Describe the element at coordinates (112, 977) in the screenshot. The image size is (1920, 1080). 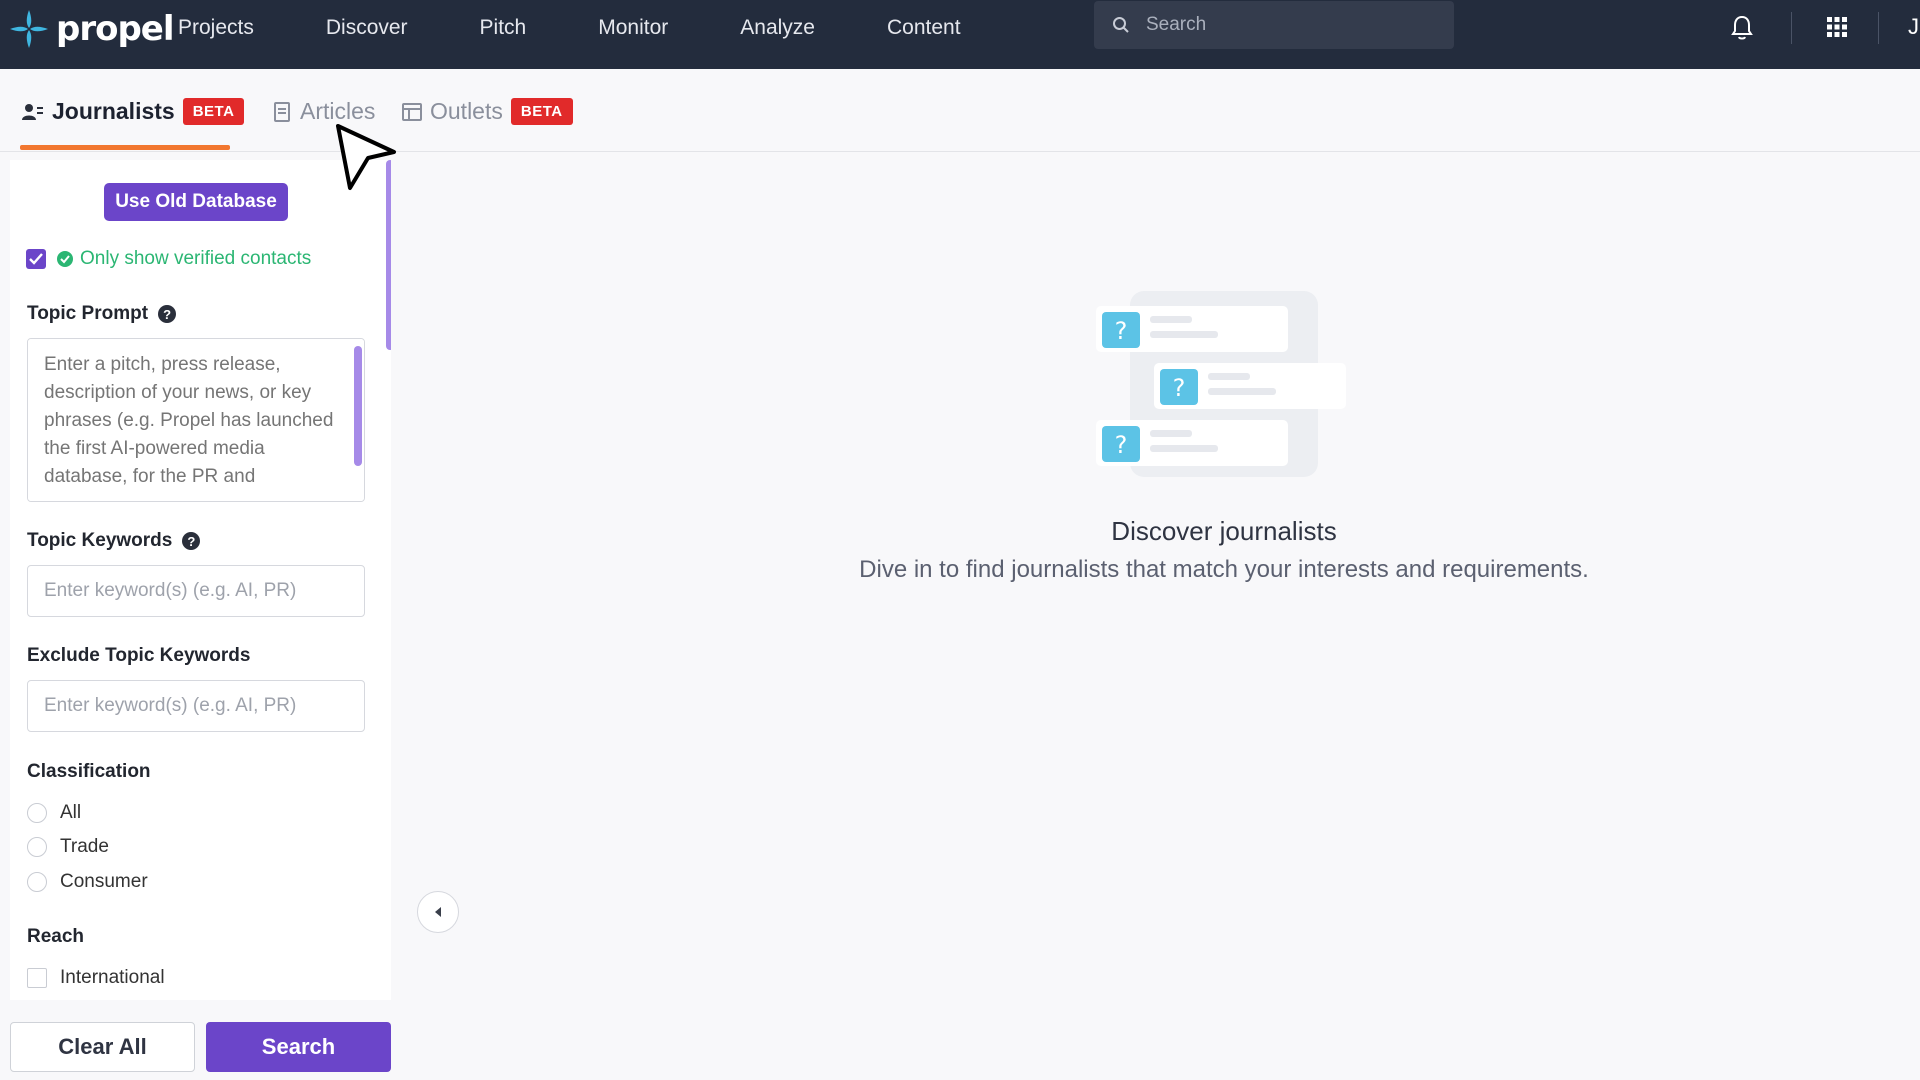
I see `checkbox-label: International` at that location.